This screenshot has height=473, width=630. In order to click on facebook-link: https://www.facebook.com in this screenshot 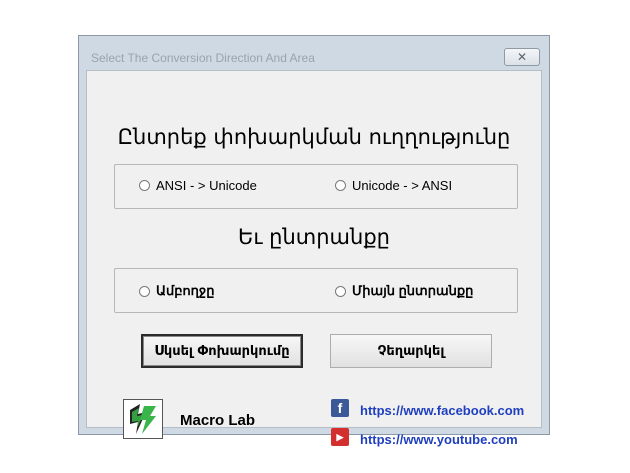, I will do `click(442, 410)`.